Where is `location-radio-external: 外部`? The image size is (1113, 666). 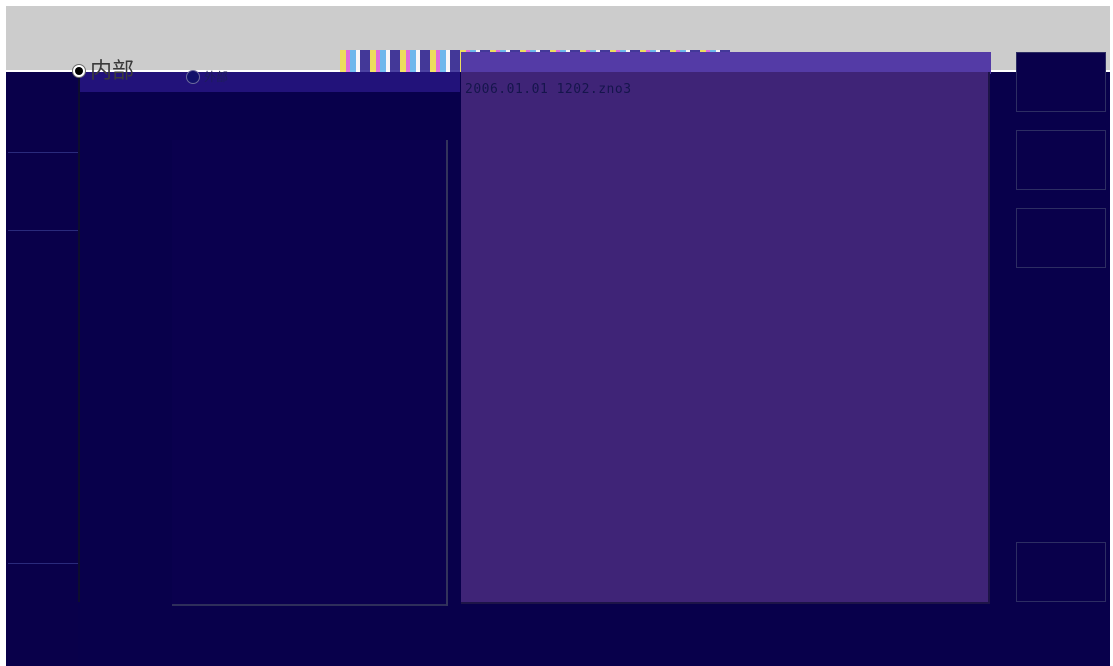 location-radio-external: 外部 is located at coordinates (207, 77).